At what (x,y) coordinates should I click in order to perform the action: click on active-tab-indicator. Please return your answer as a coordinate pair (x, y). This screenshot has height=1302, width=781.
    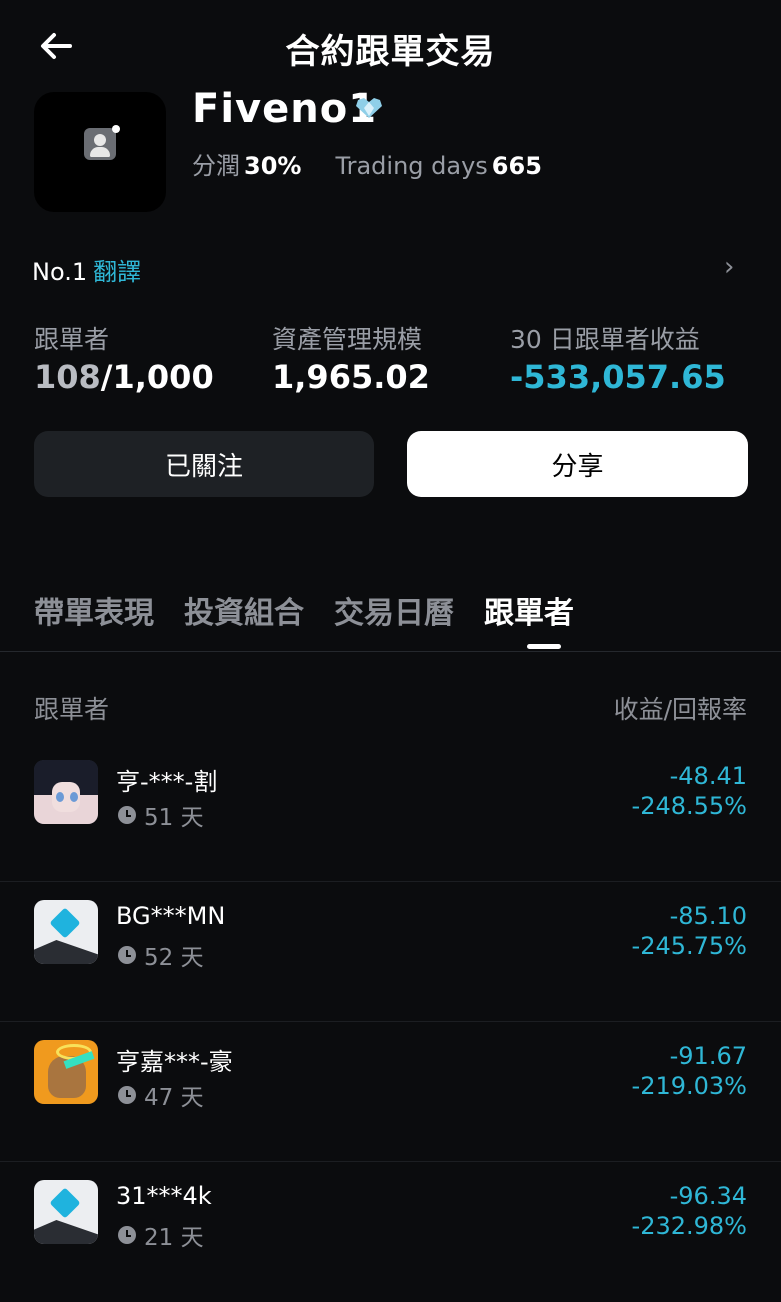
    Looking at the image, I should click on (544, 646).